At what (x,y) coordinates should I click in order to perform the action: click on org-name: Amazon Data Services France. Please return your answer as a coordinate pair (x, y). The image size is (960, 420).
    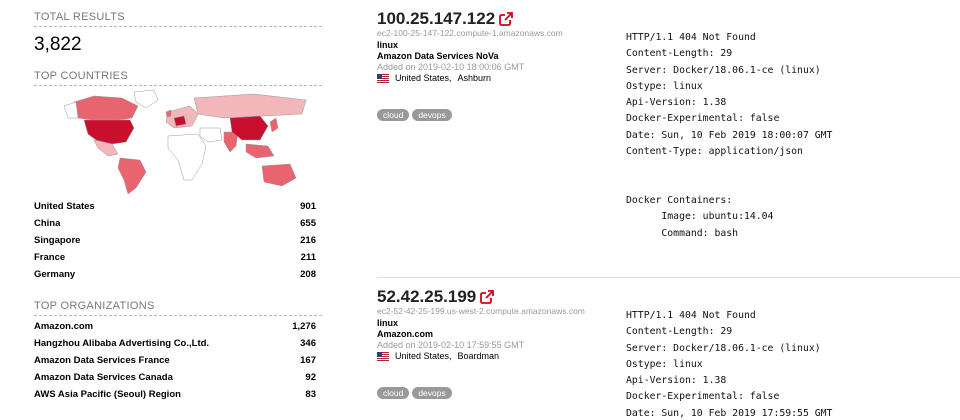
    Looking at the image, I should click on (102, 360).